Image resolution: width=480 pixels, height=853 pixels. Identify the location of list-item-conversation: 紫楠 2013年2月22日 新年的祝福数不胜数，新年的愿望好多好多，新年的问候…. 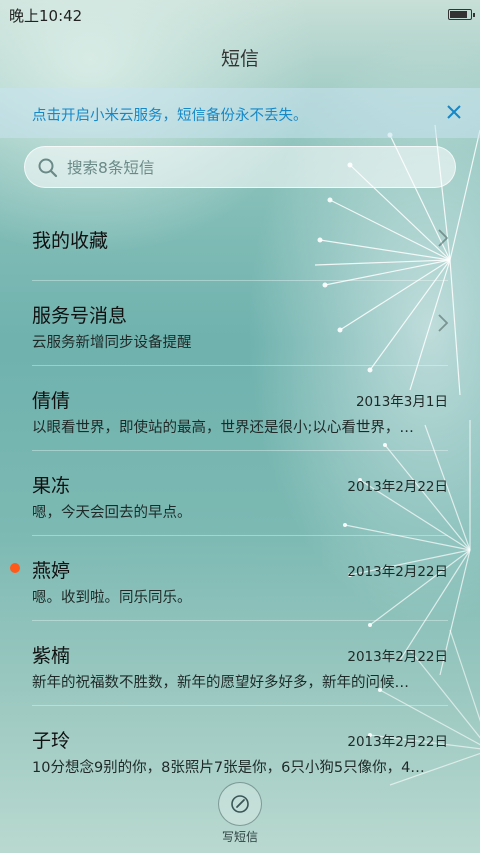
(240, 663).